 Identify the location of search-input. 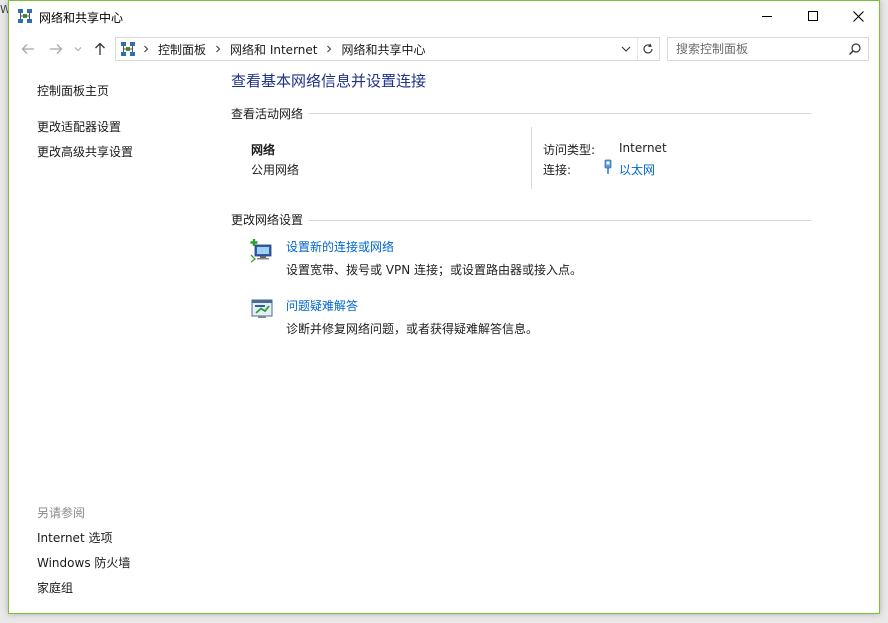
(761, 49).